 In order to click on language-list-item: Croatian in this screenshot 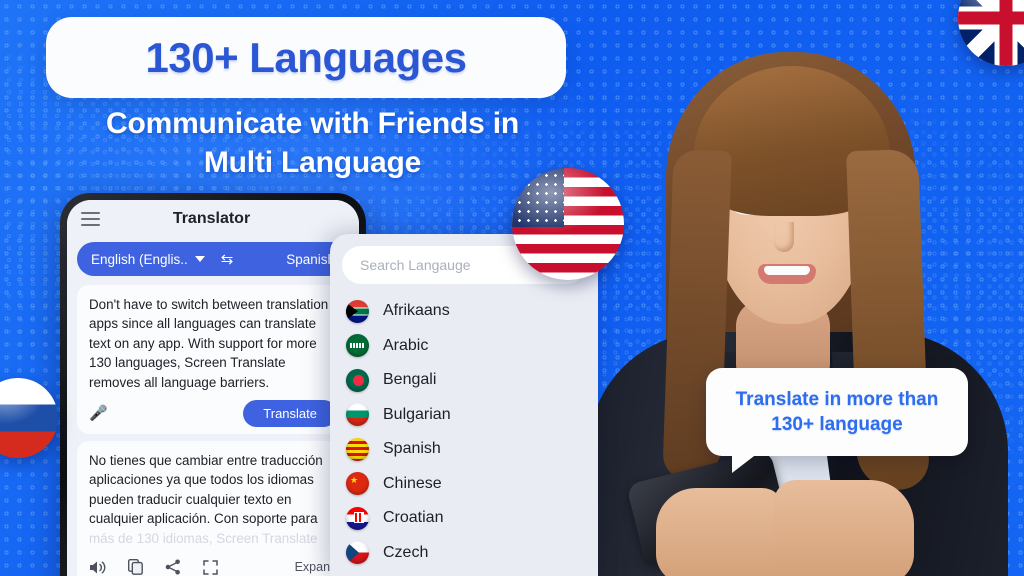, I will do `click(464, 518)`.